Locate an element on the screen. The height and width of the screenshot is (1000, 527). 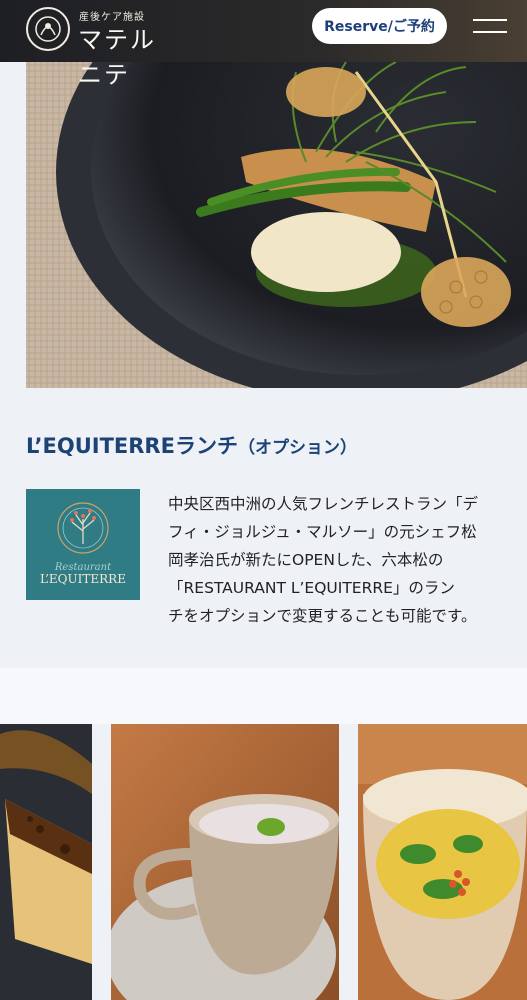
gallery-image-cheesecake is located at coordinates (46, 862).